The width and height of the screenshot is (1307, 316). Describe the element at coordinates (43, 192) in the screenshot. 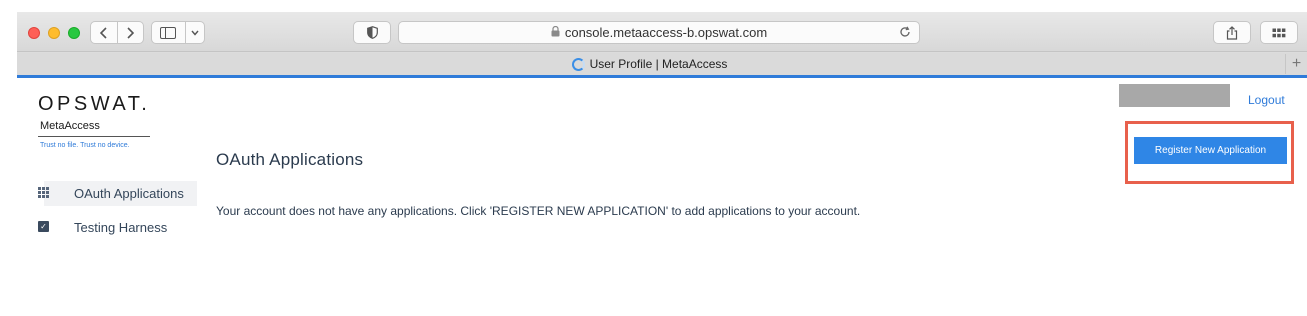

I see `grid-icon` at that location.